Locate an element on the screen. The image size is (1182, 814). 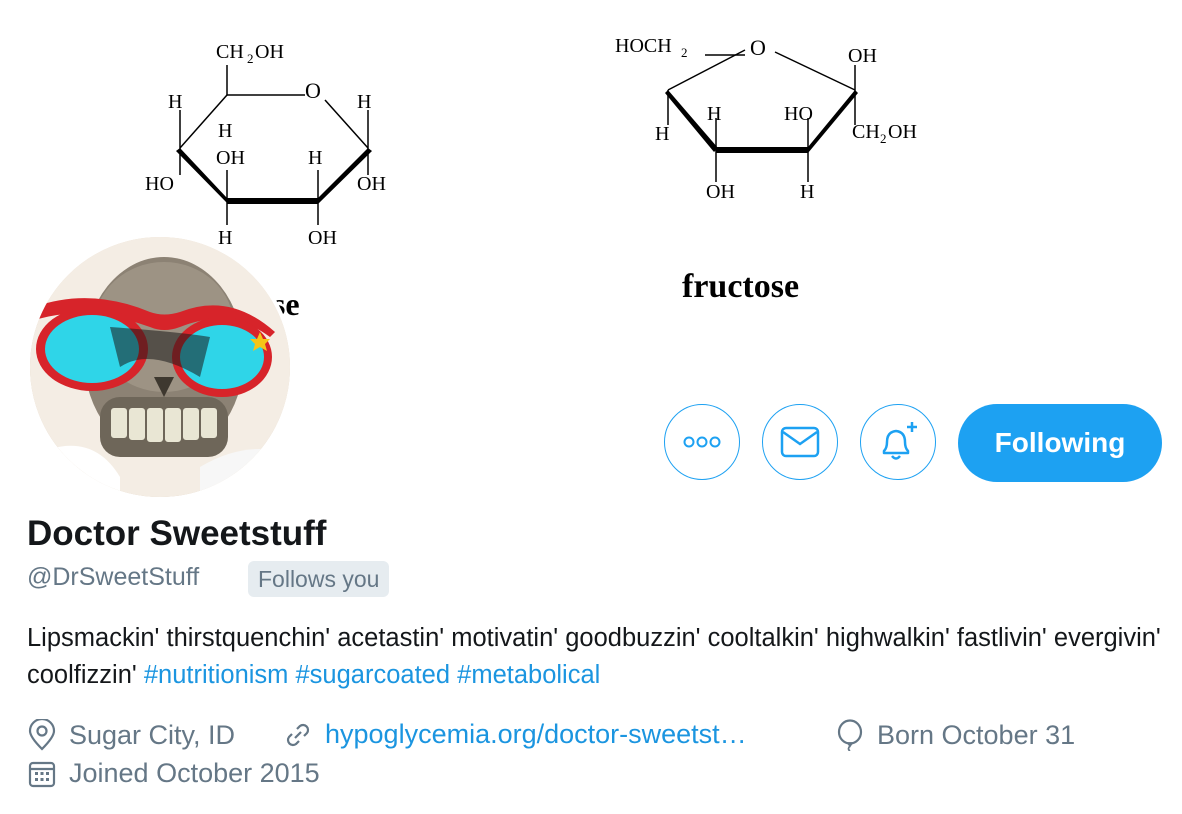
calendar-icon is located at coordinates (42, 774).